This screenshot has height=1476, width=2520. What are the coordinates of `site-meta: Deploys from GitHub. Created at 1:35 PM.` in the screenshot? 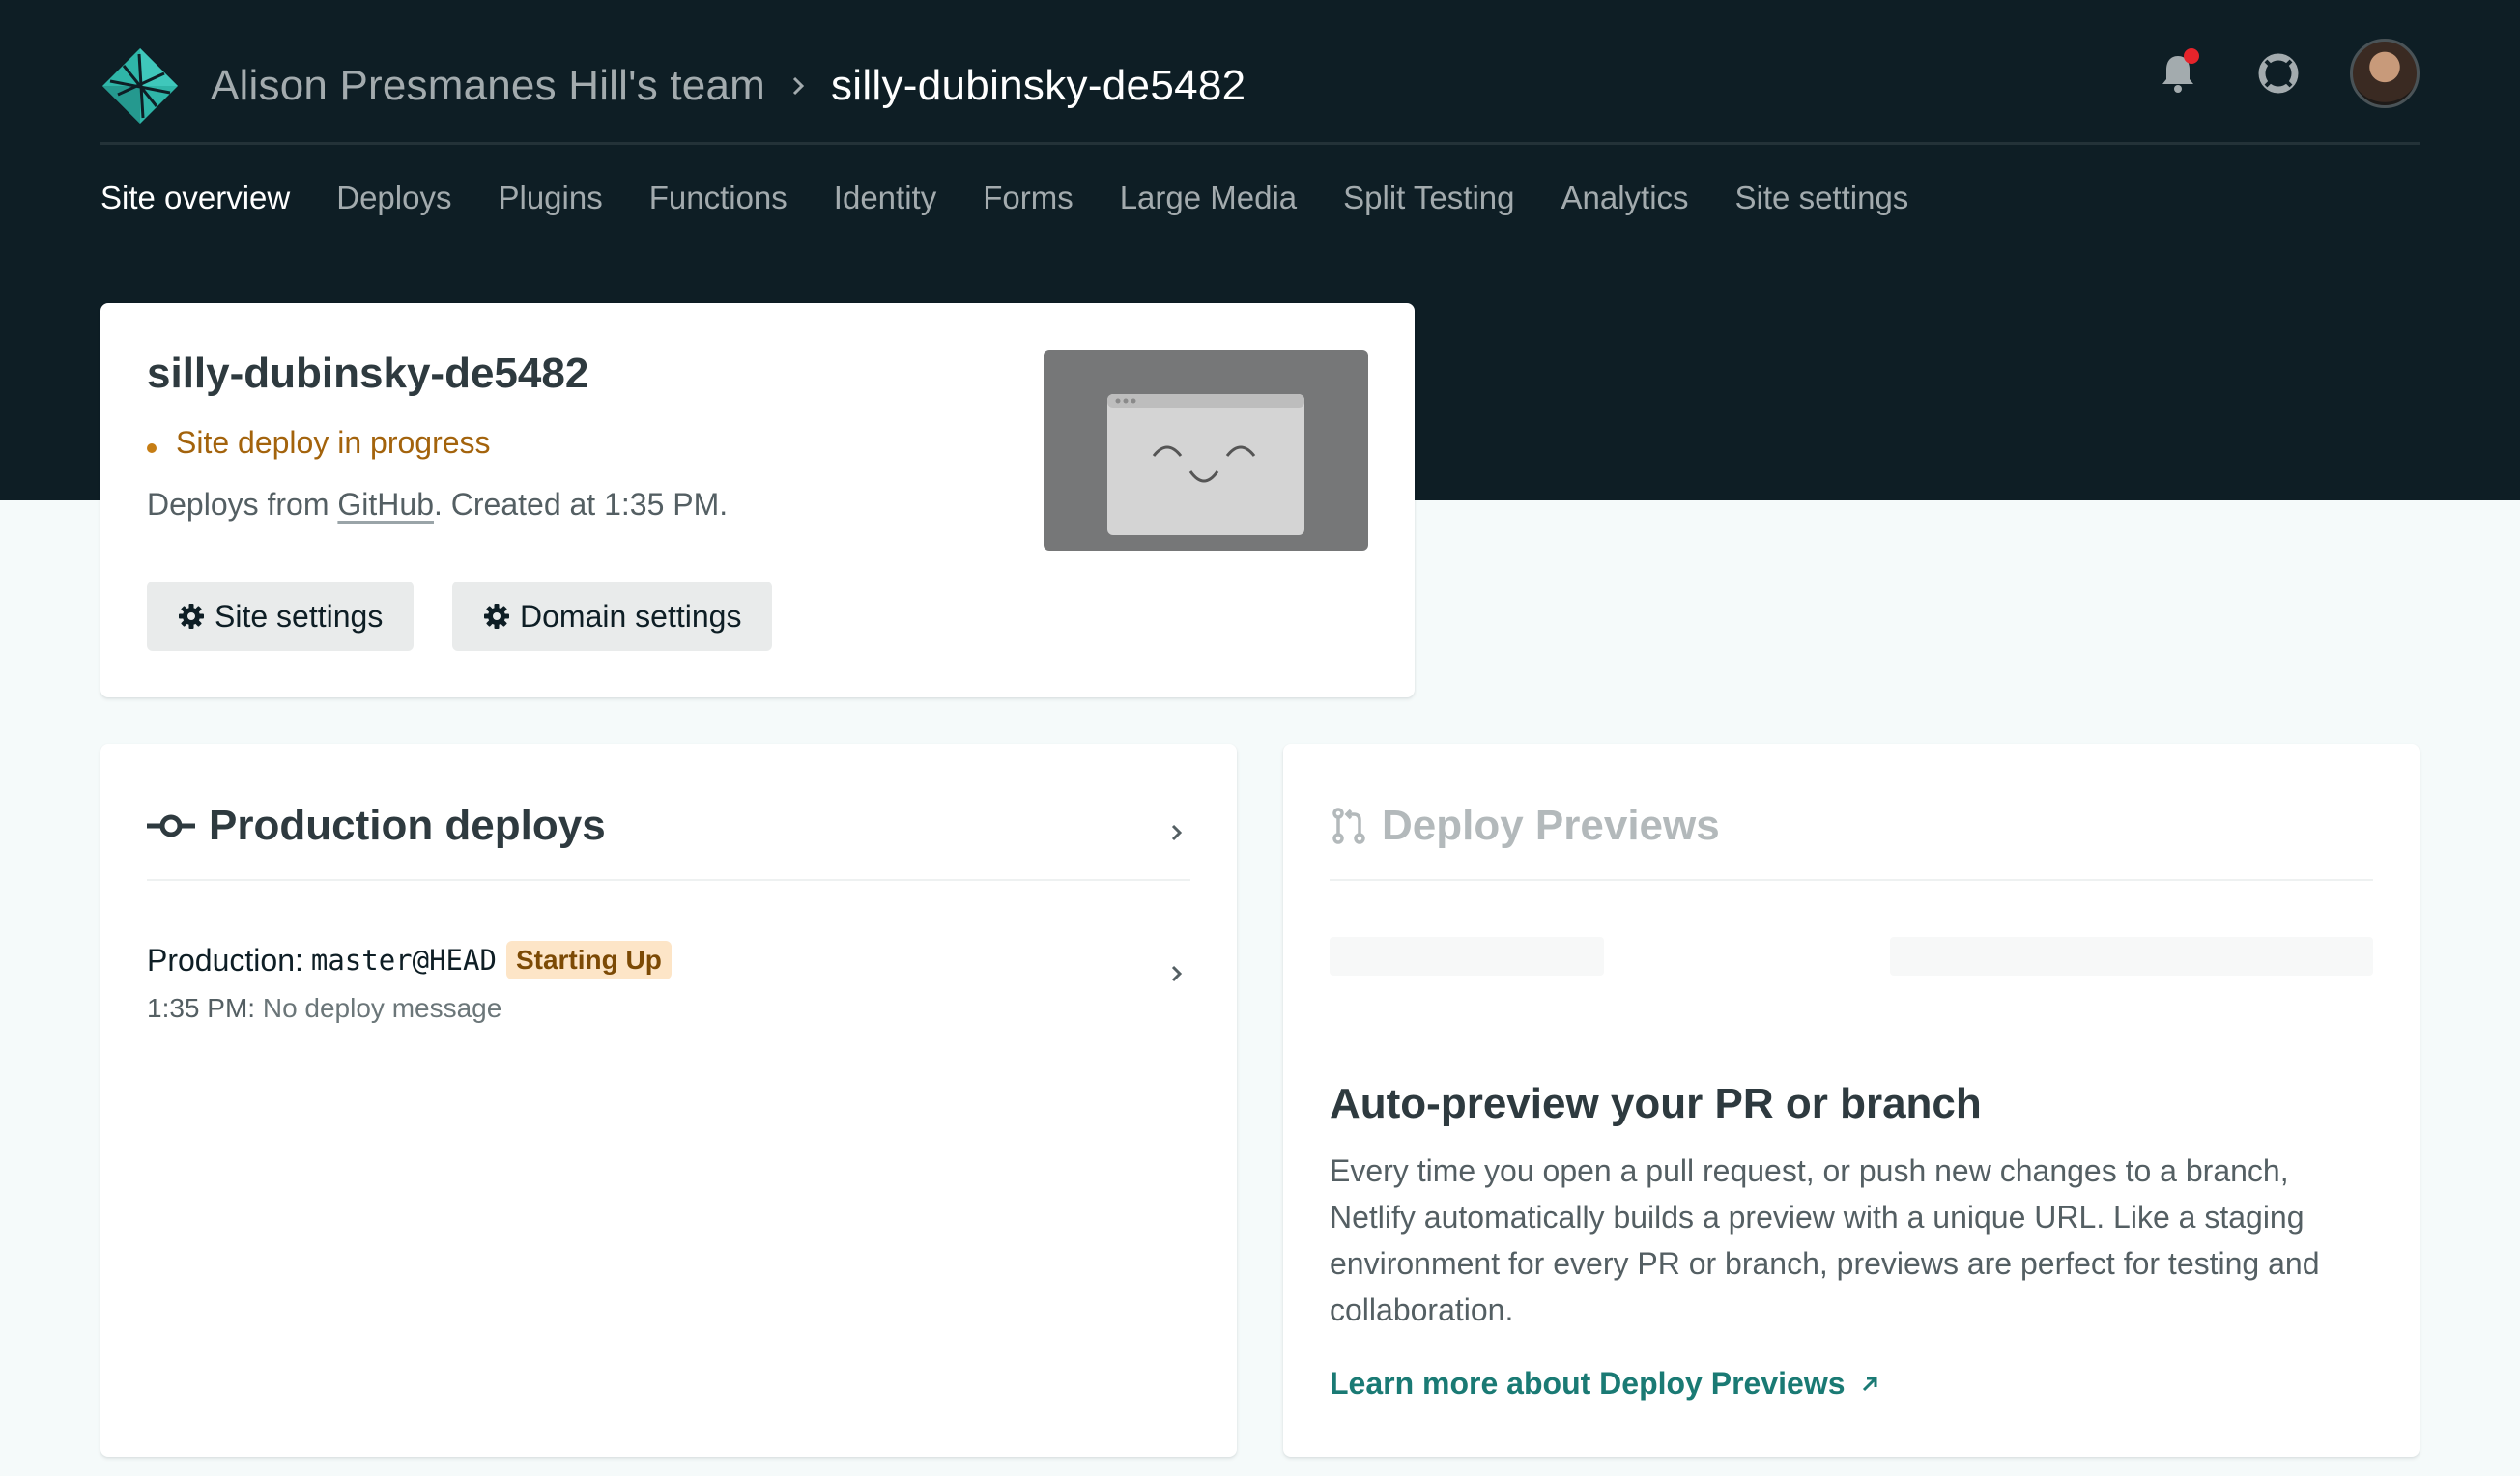 It's located at (438, 505).